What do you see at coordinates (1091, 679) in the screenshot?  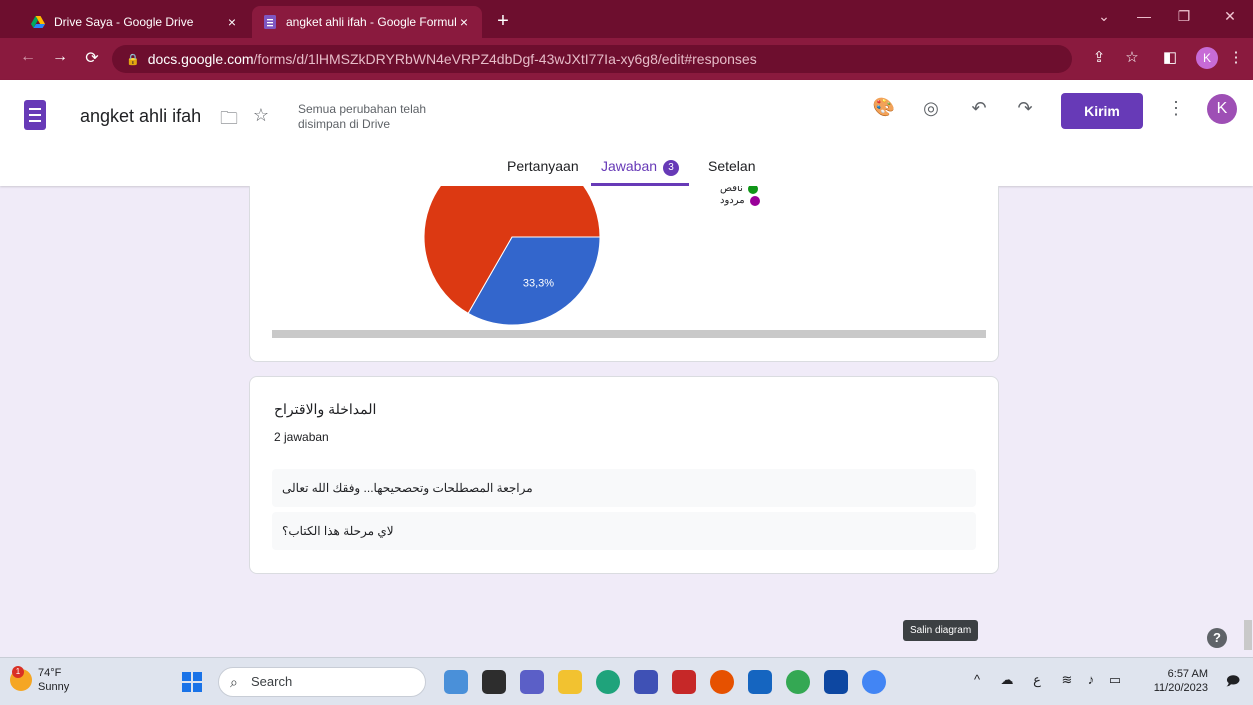 I see `volume-icon: ♪` at bounding box center [1091, 679].